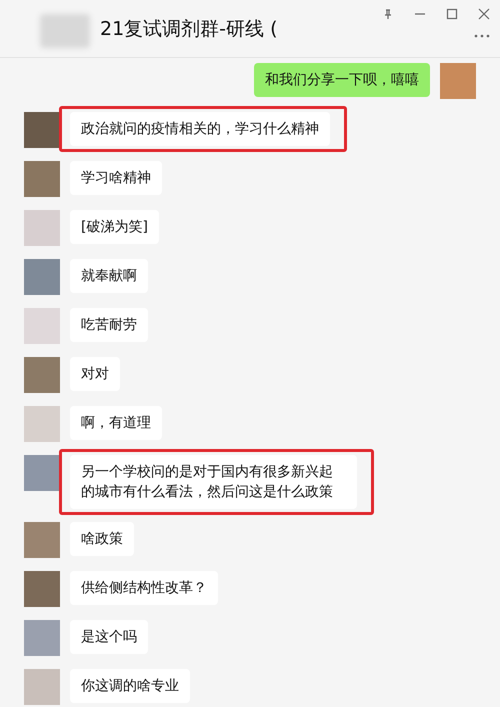 This screenshot has height=707, width=500. What do you see at coordinates (114, 227) in the screenshot?
I see `message-bubble: [破涕为笑]` at bounding box center [114, 227].